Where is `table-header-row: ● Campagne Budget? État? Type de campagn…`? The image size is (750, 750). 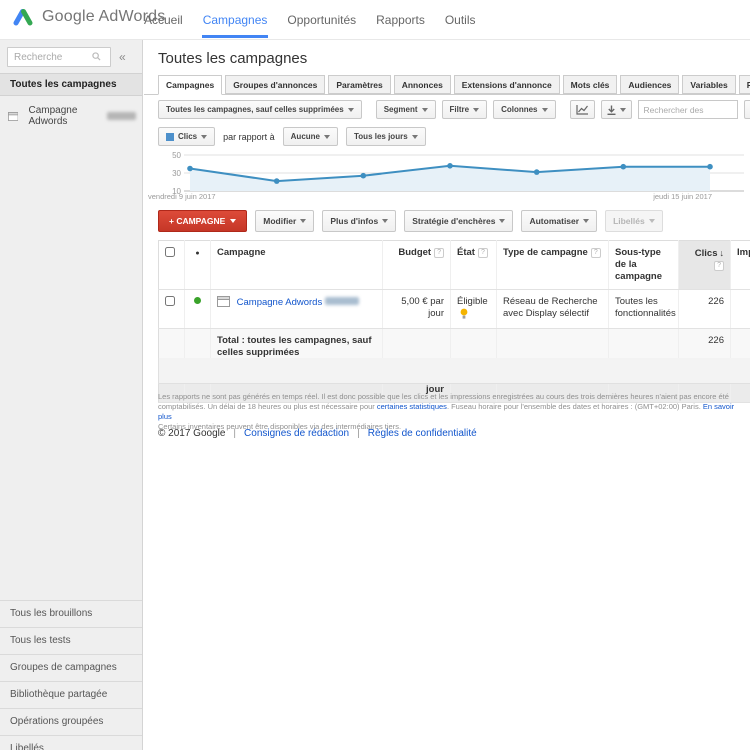
table-header-row: ● Campagne Budget? État? Type de campagn… is located at coordinates (454, 265).